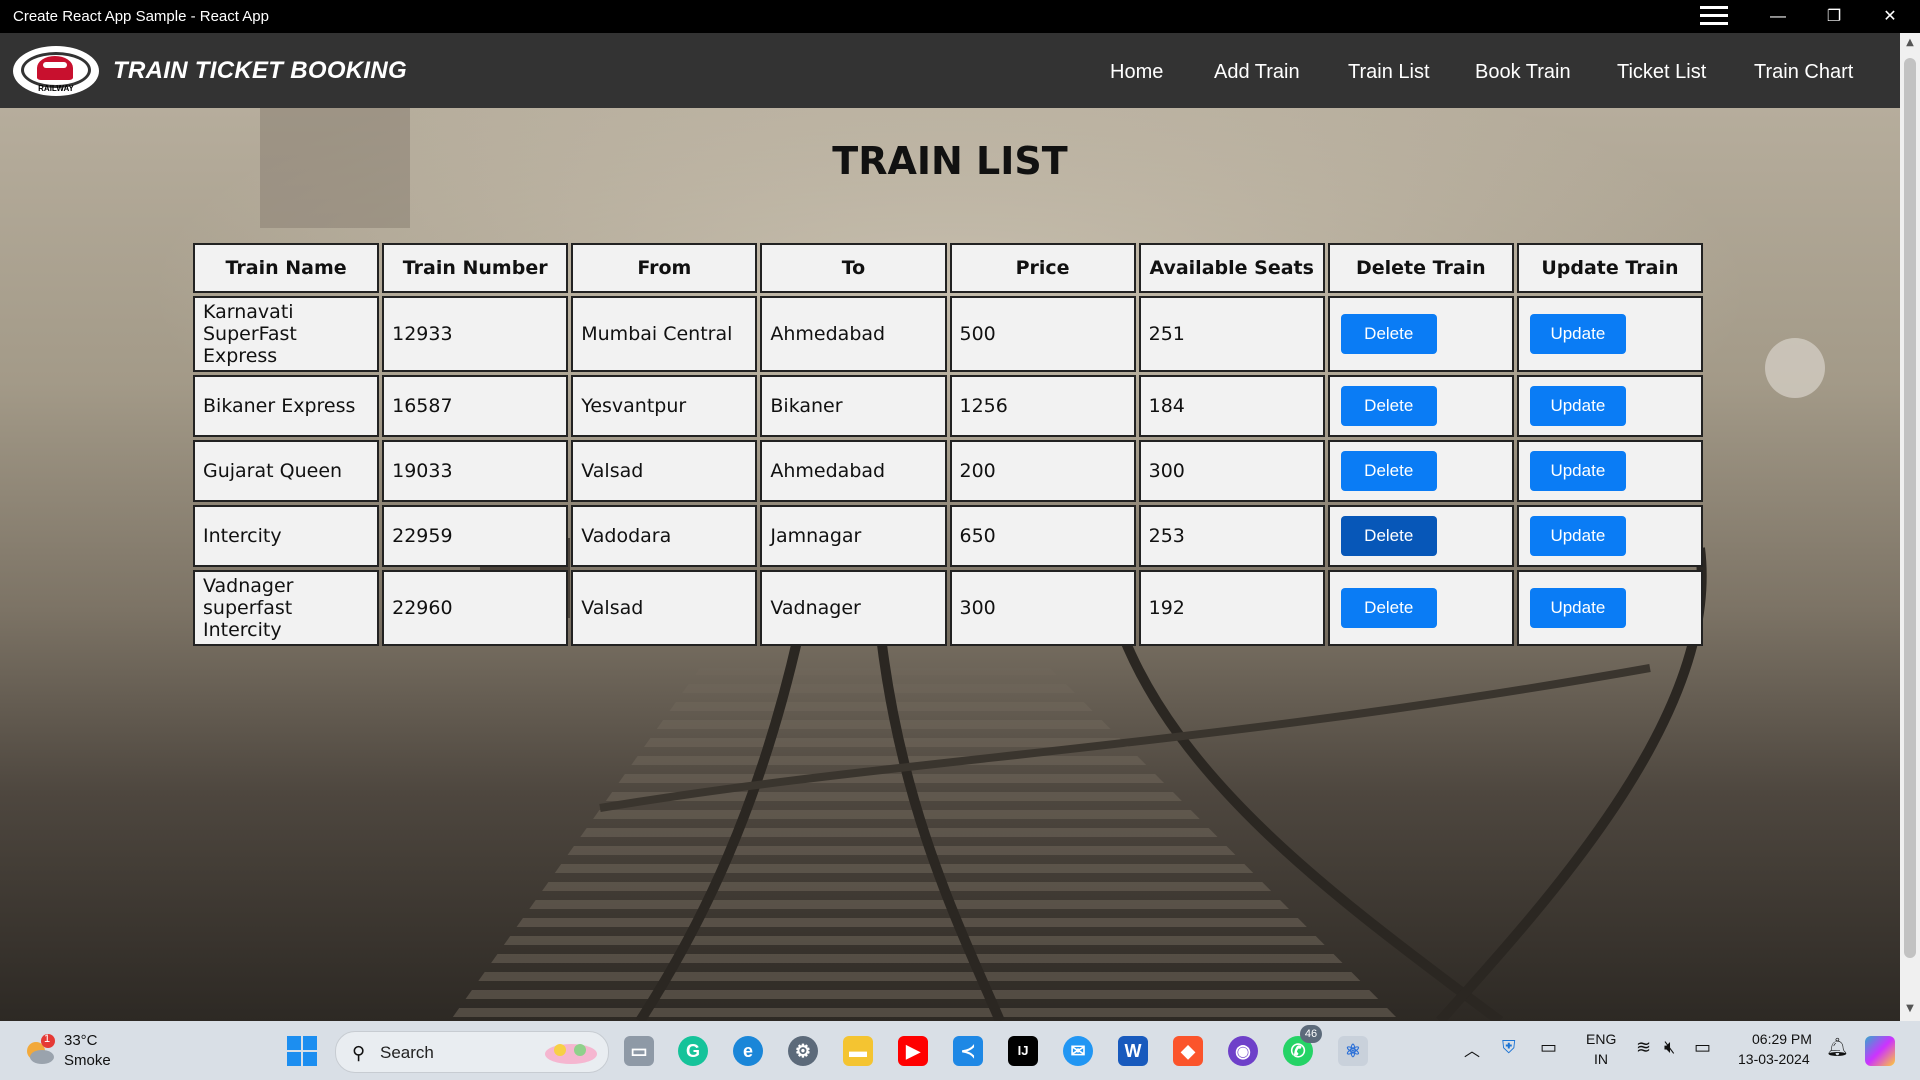  Describe the element at coordinates (968, 1051) in the screenshot. I see `vscode-icon: ≺` at that location.